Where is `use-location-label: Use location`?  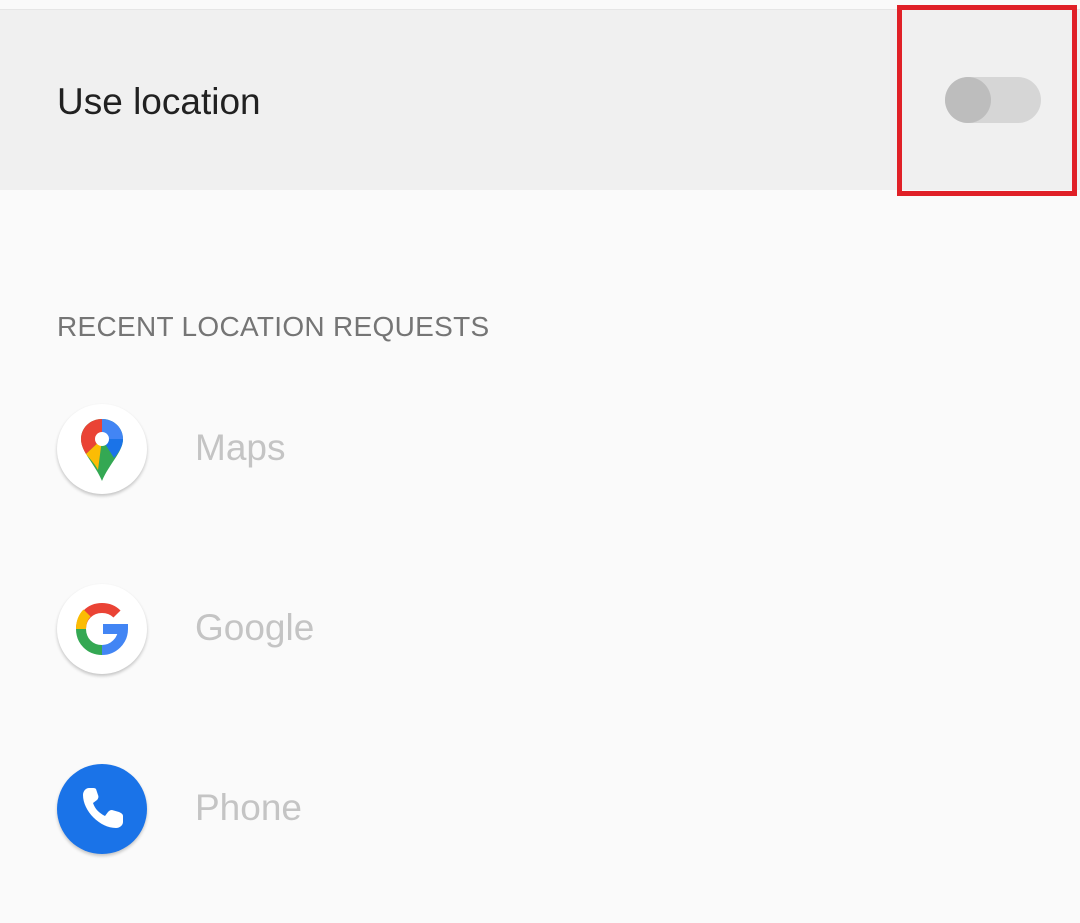 use-location-label: Use location is located at coordinates (159, 101).